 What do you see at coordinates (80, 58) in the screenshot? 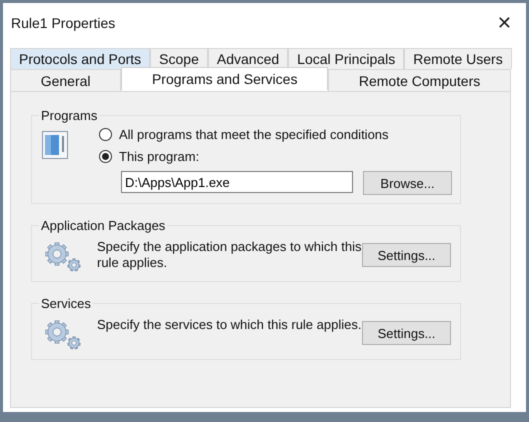
I see `tab: Protocols and Ports` at bounding box center [80, 58].